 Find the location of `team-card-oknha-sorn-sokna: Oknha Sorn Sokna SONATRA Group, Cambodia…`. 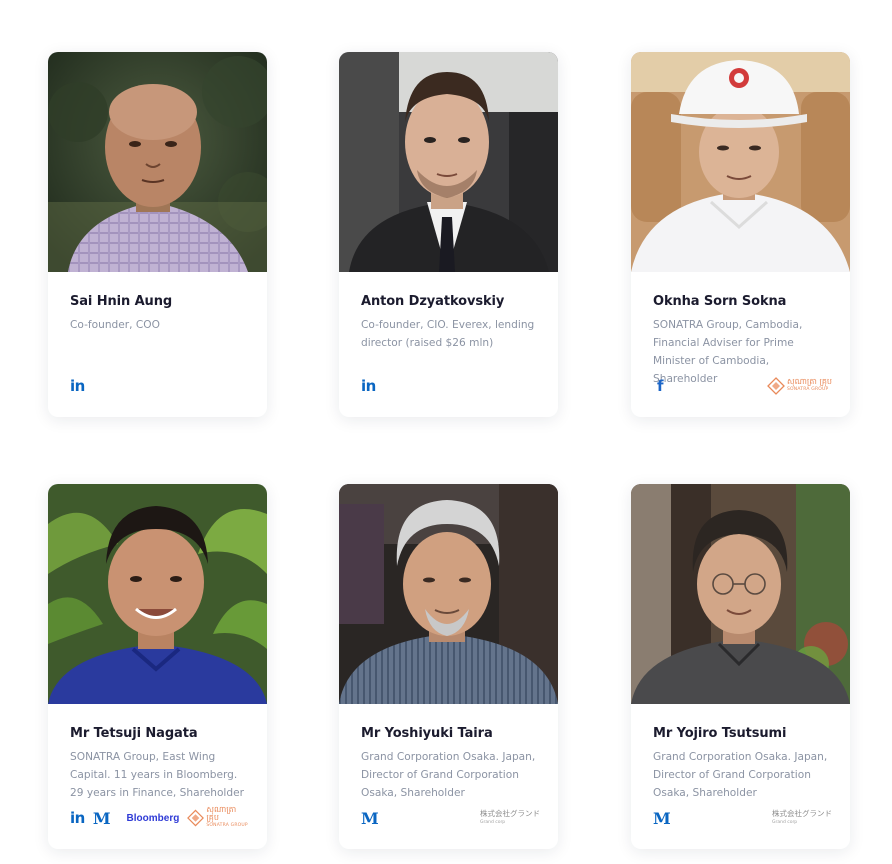

team-card-oknha-sorn-sokna: Oknha Sorn Sokna SONATRA Group, Cambodia… is located at coordinates (740, 234).